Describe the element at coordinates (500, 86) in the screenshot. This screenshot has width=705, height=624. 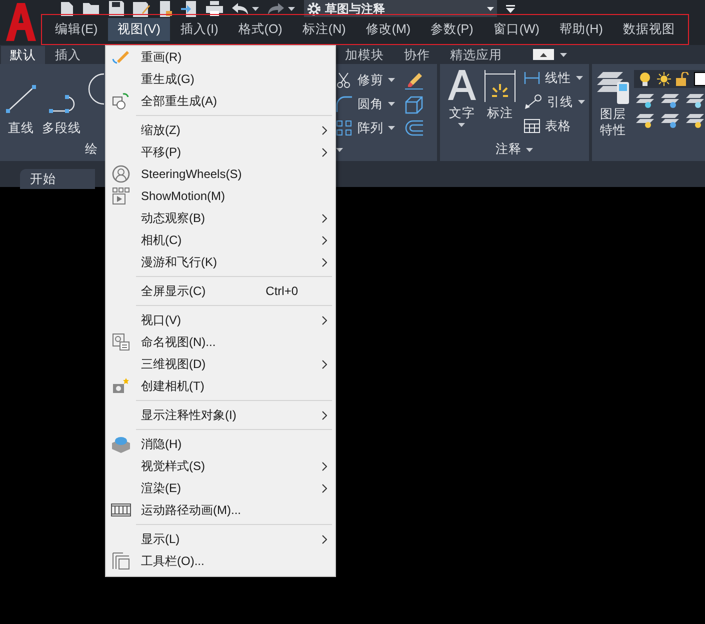
I see `dimension-icon` at that location.